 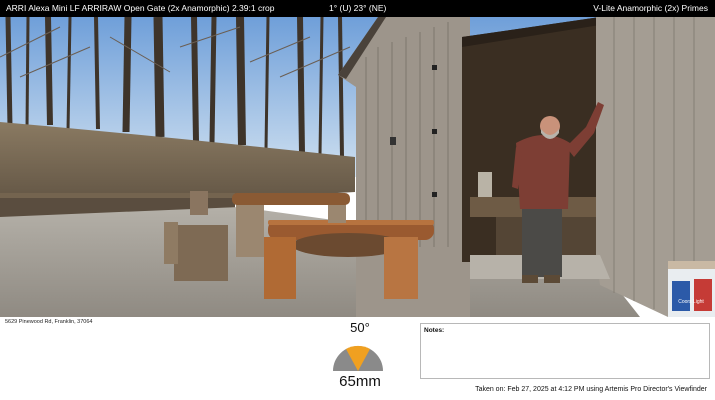 I want to click on notes-label: Notes:, so click(x=434, y=330).